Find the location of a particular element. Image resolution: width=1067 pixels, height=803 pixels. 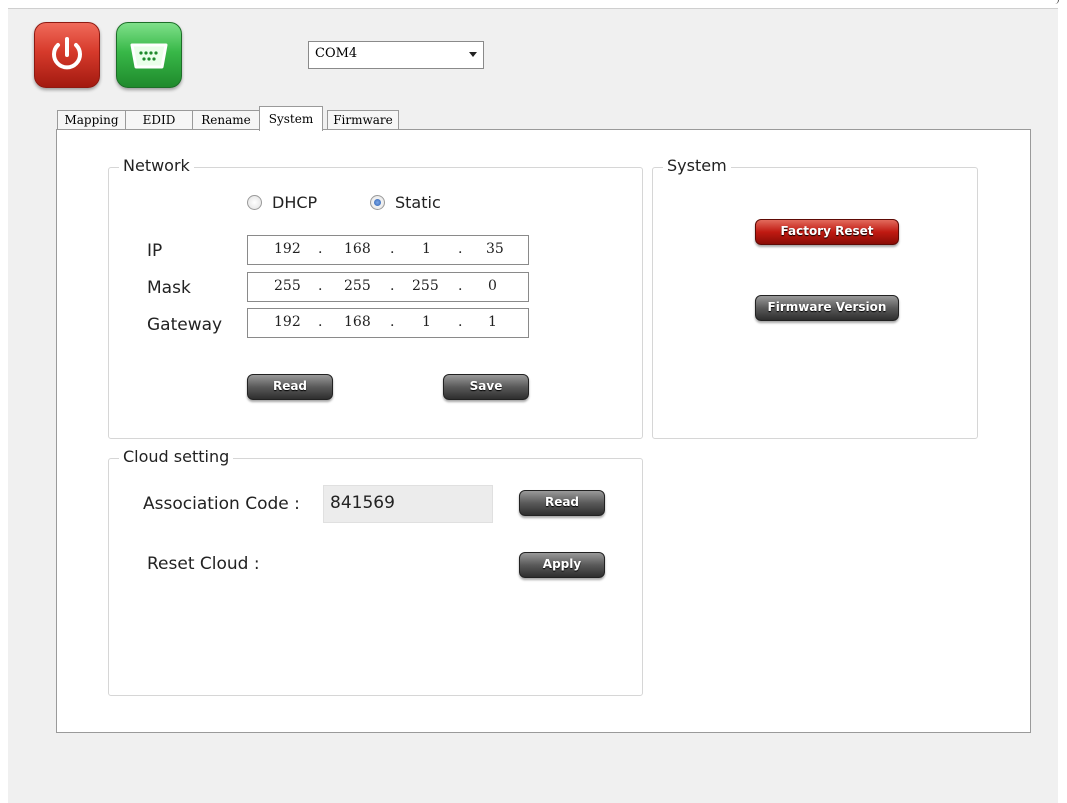

gateway-octet-4: 1 is located at coordinates (492, 322).